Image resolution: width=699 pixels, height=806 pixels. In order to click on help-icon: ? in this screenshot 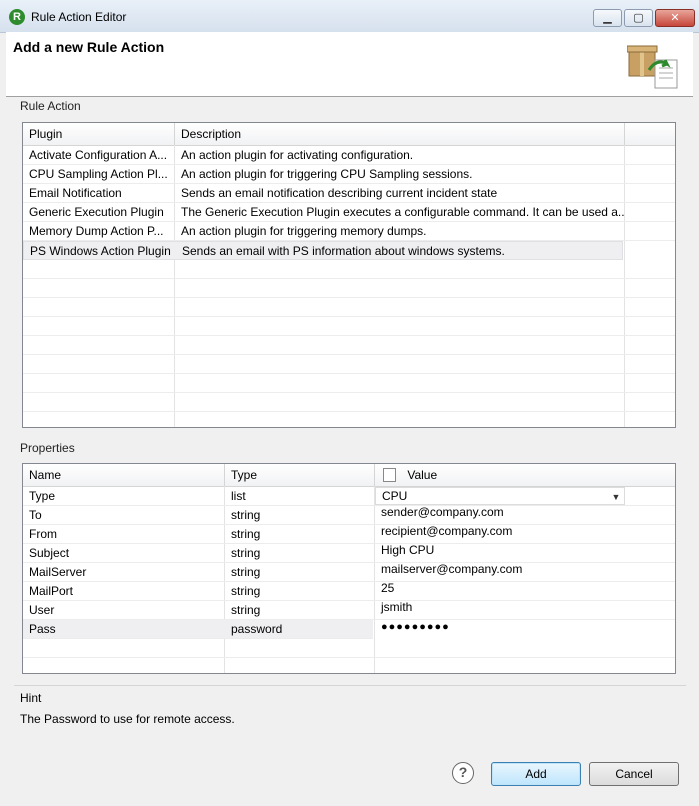, I will do `click(463, 772)`.